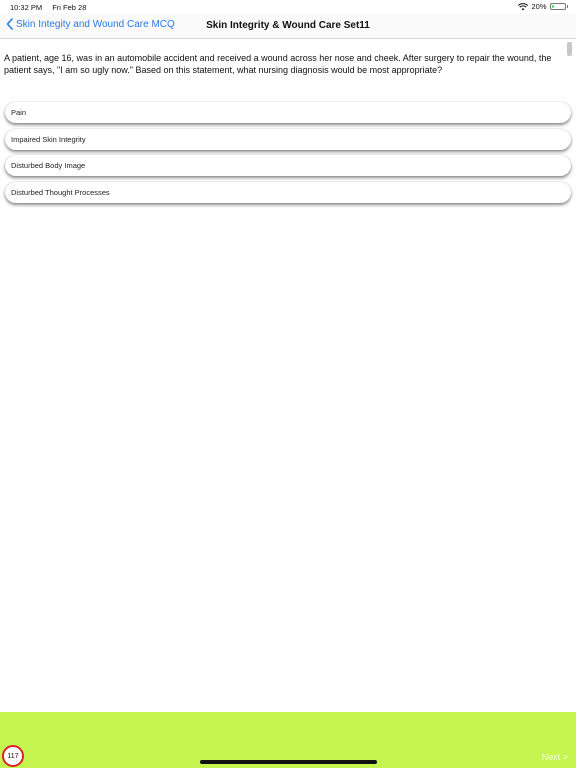 Image resolution: width=576 pixels, height=768 pixels. I want to click on status-right: 20%, so click(543, 6).